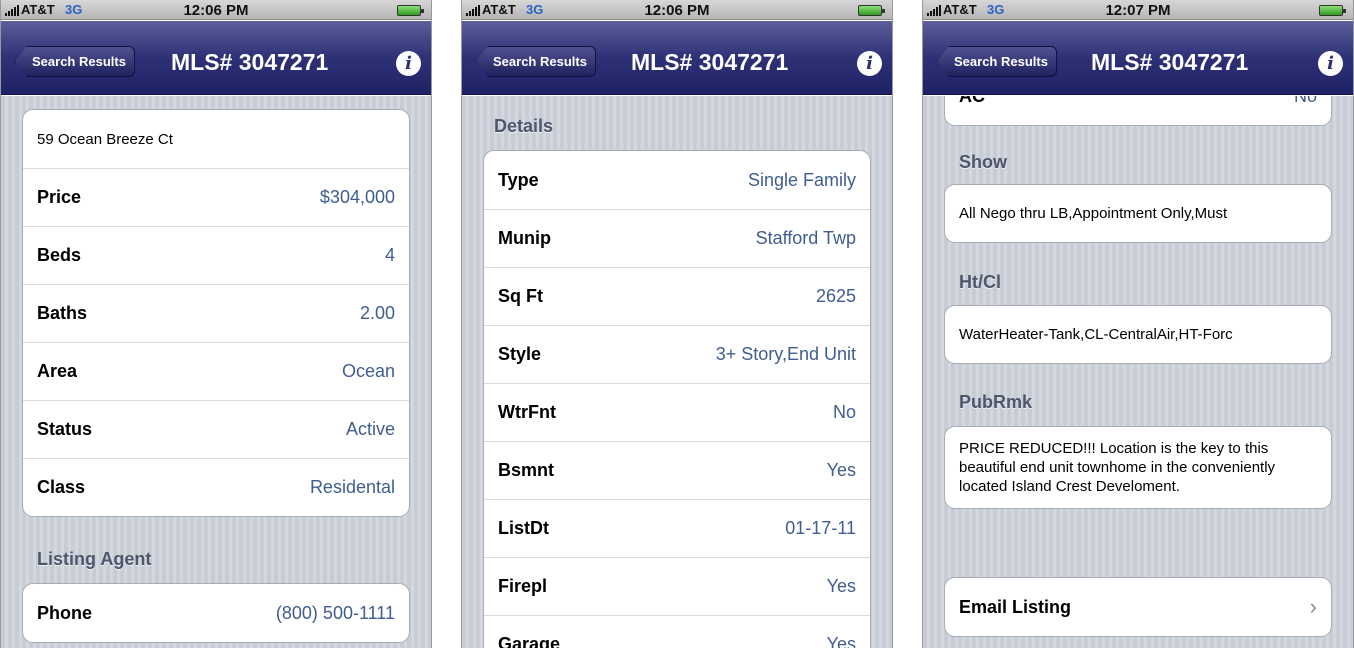  What do you see at coordinates (524, 126) in the screenshot?
I see `section-header-details: Details` at bounding box center [524, 126].